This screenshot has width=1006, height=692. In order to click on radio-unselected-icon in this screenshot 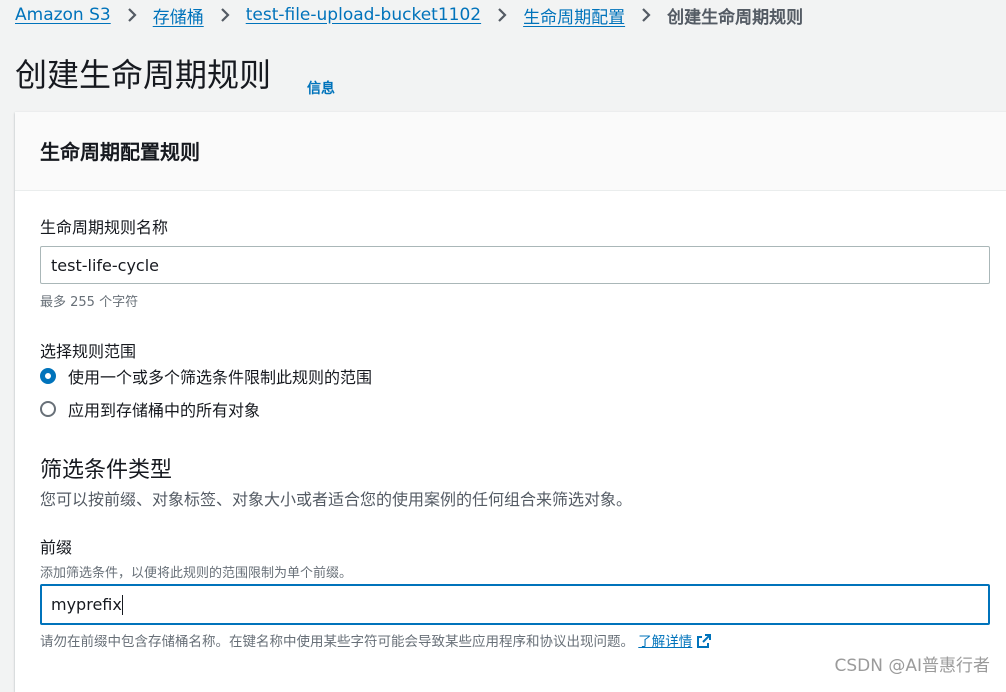, I will do `click(48, 409)`.